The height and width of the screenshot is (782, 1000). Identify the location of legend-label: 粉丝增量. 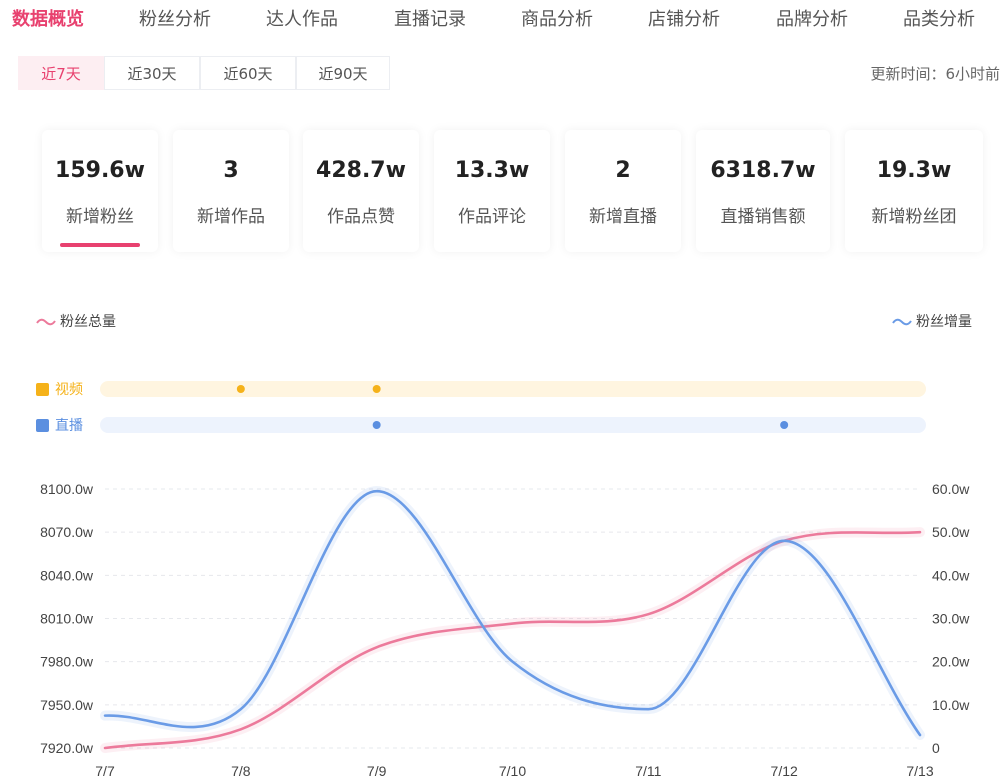
(944, 322).